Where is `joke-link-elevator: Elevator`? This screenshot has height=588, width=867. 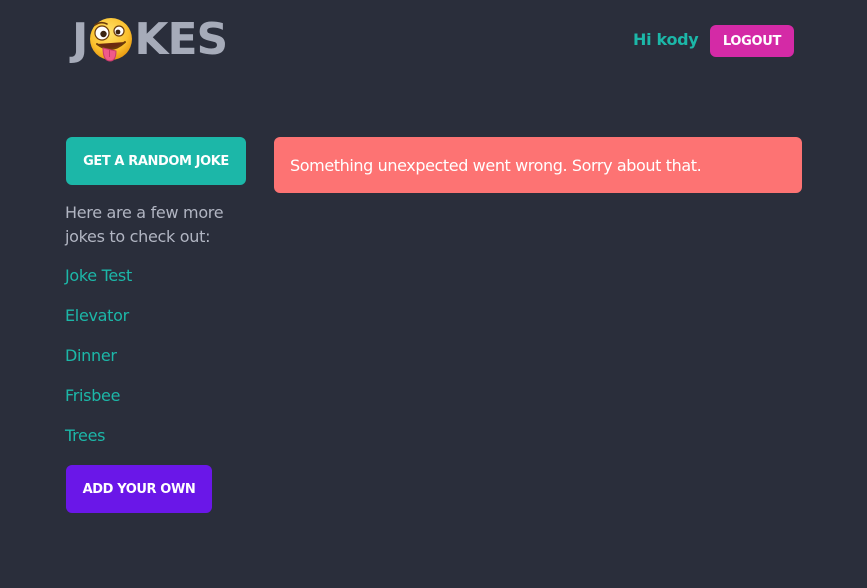
joke-link-elevator: Elevator is located at coordinates (97, 316).